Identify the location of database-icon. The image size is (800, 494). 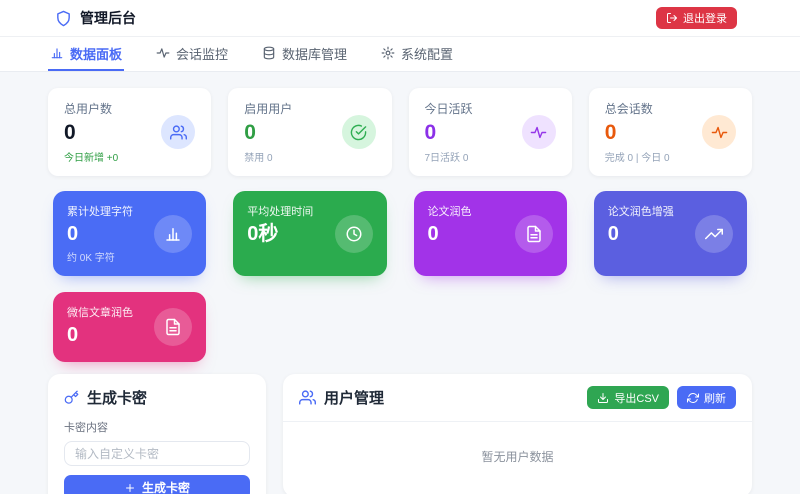
(269, 53).